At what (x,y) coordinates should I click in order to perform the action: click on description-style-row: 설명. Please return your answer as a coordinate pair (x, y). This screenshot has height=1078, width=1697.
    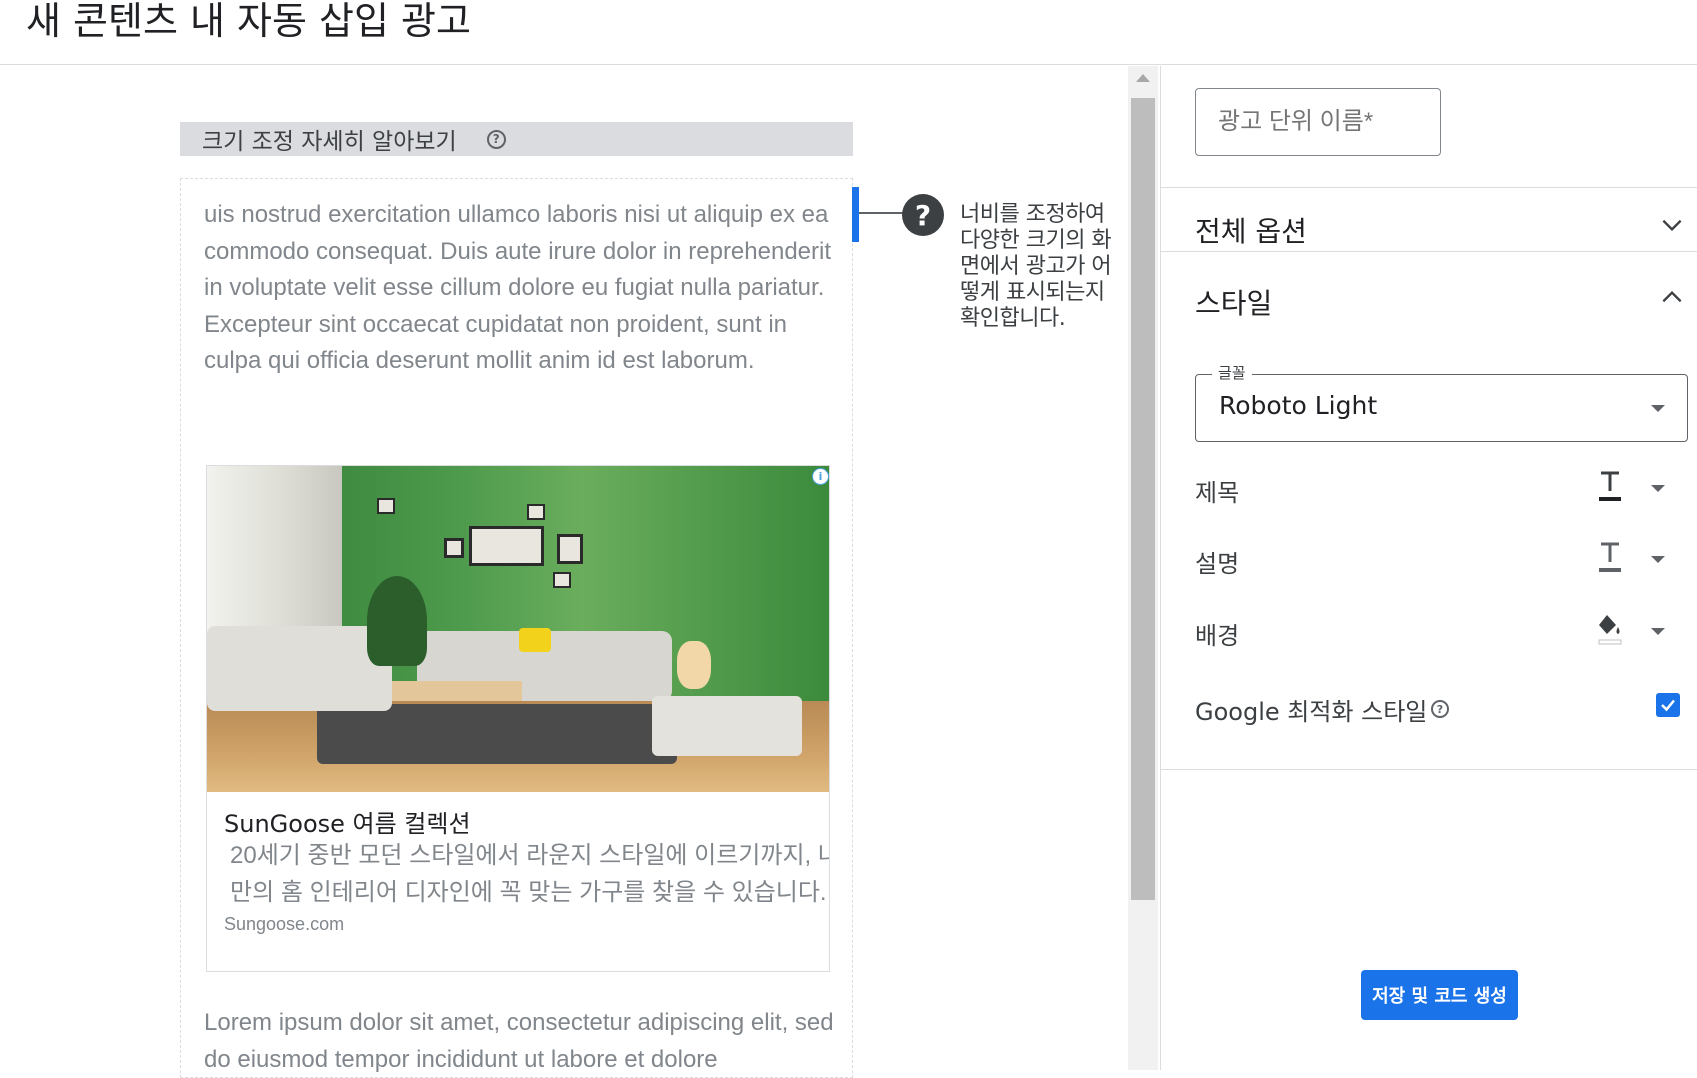
    Looking at the image, I should click on (1430, 560).